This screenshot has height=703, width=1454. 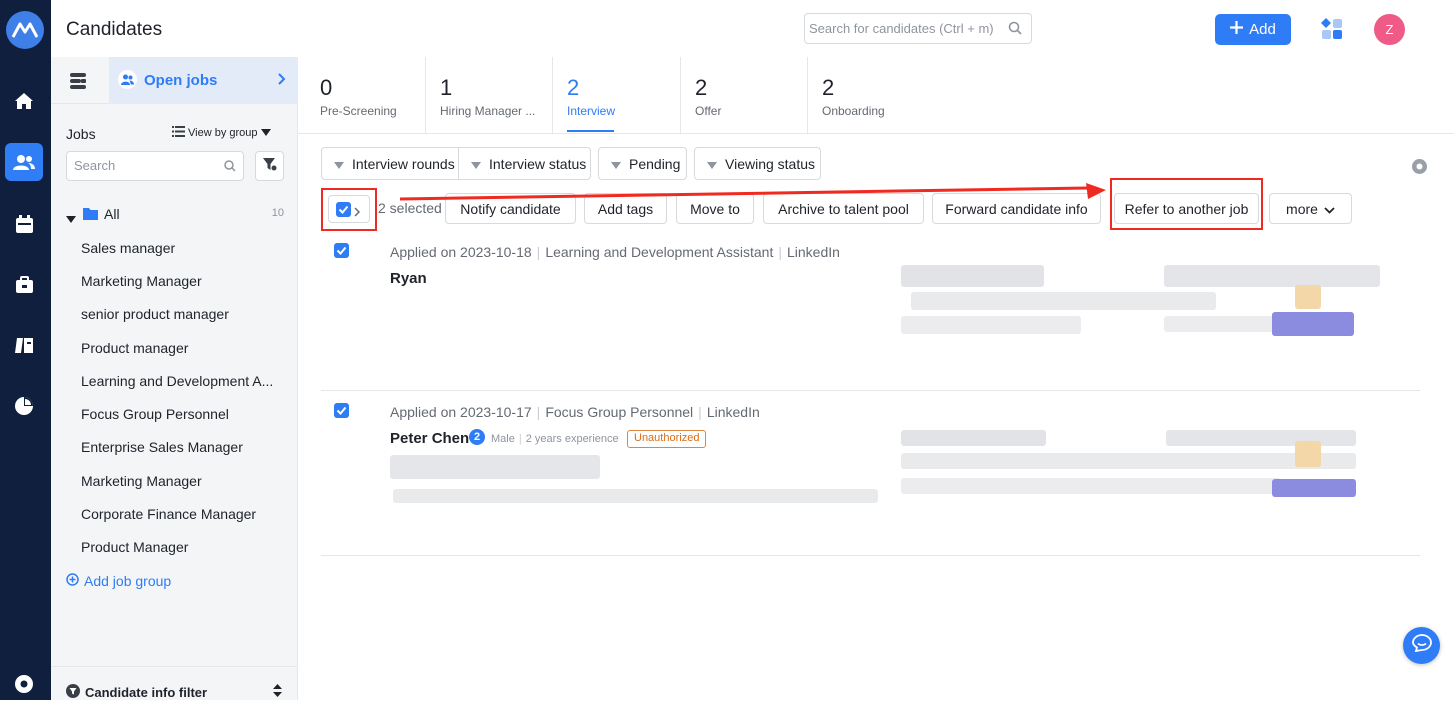 I want to click on candidate-name: Peter Chen, so click(x=429, y=438).